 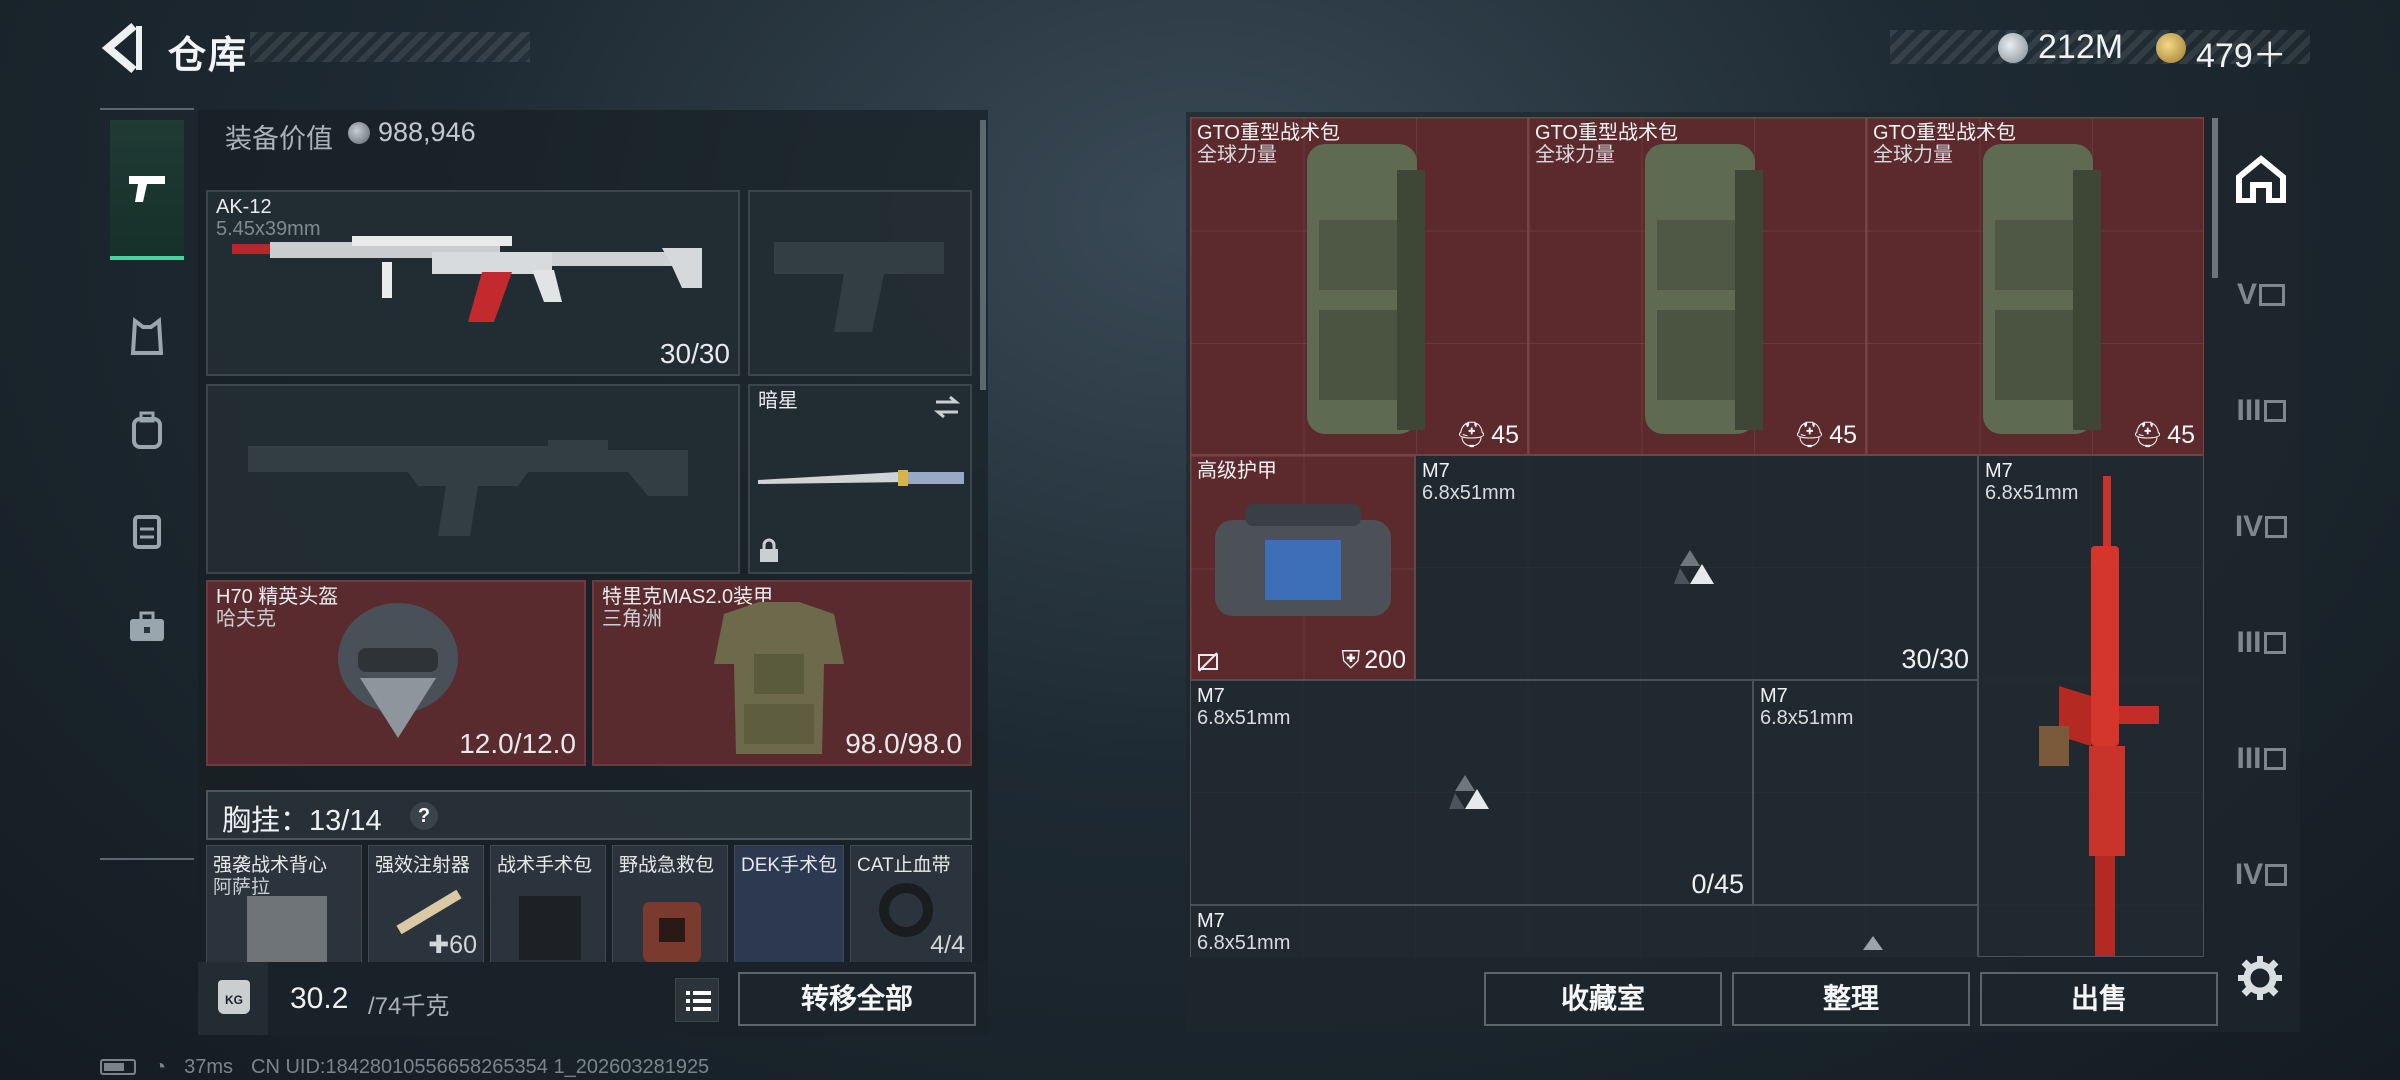 I want to click on primary-weapon-slot: AK-12 5.45x39mm 30/30, so click(x=473, y=283).